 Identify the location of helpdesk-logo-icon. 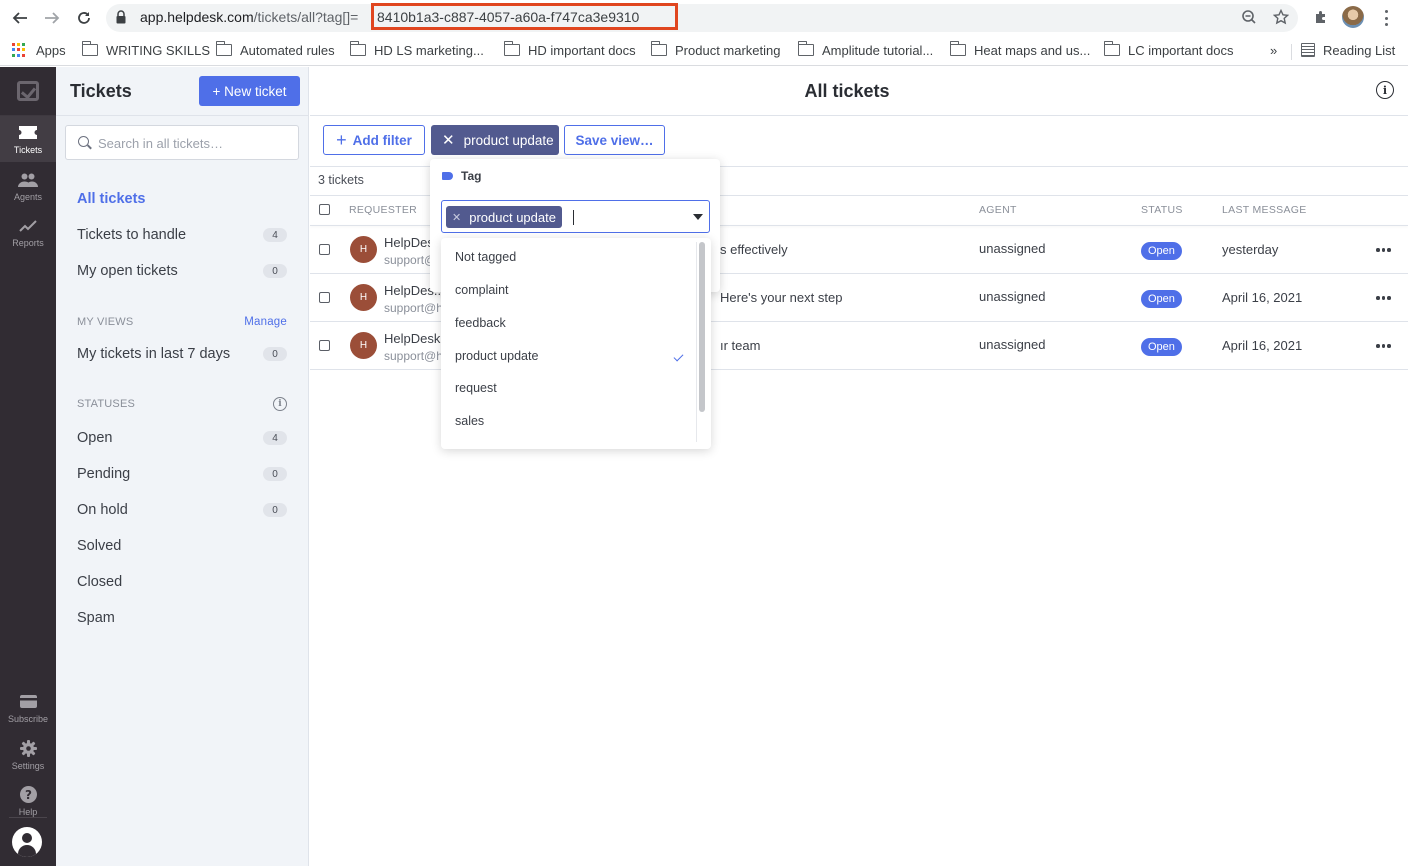
(28, 91).